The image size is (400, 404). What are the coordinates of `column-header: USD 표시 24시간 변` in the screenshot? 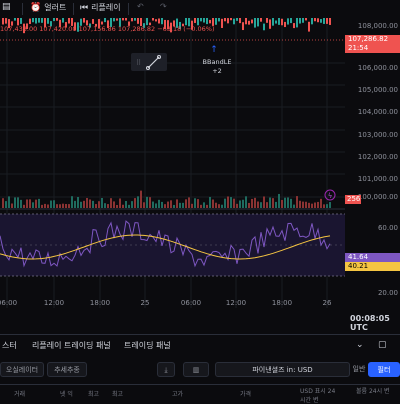 It's located at (320, 395).